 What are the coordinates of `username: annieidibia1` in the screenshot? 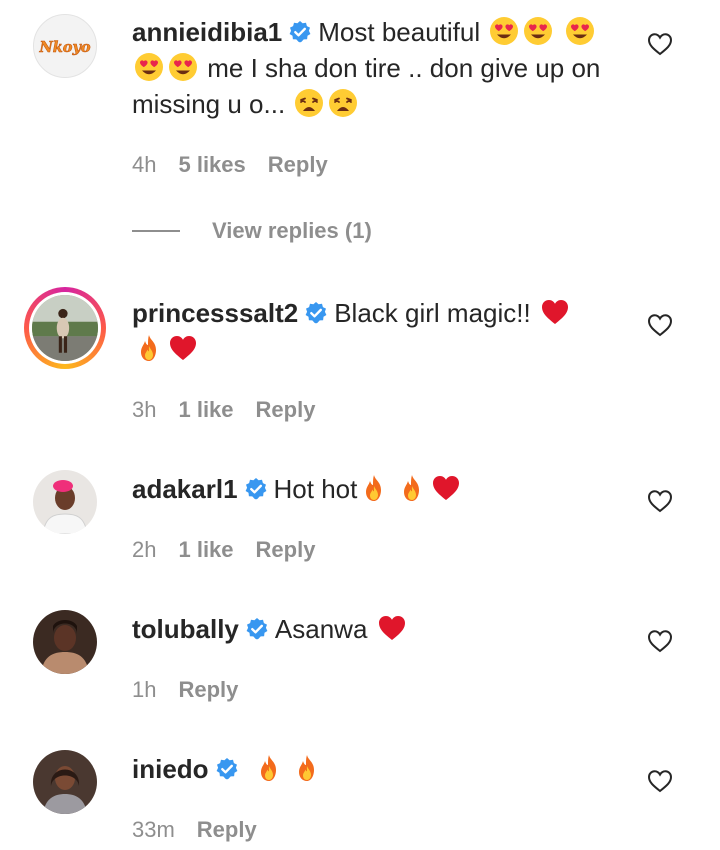 It's located at (207, 32).